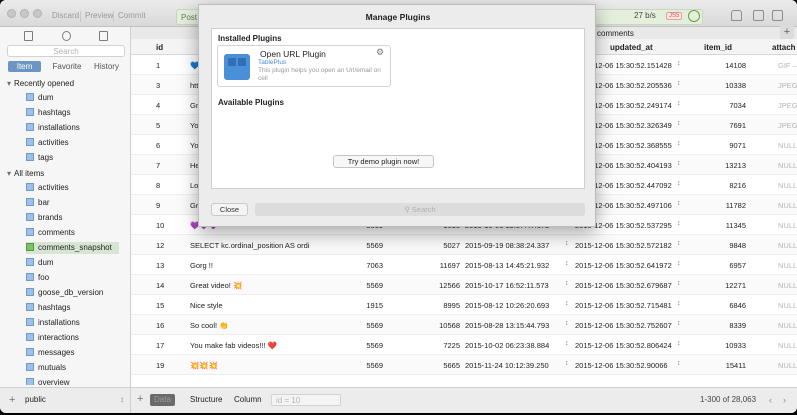 The image size is (797, 415). Describe the element at coordinates (250, 325) in the screenshot. I see `table-cell-c1: So cool! 👏` at that location.